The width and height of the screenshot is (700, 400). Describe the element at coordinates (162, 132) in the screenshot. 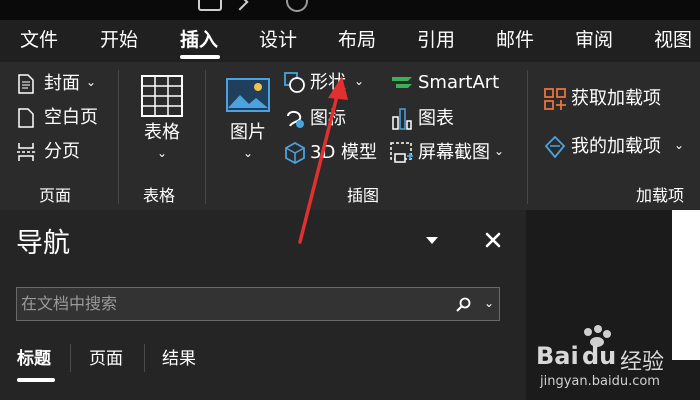

I see `table-label: 表格` at that location.